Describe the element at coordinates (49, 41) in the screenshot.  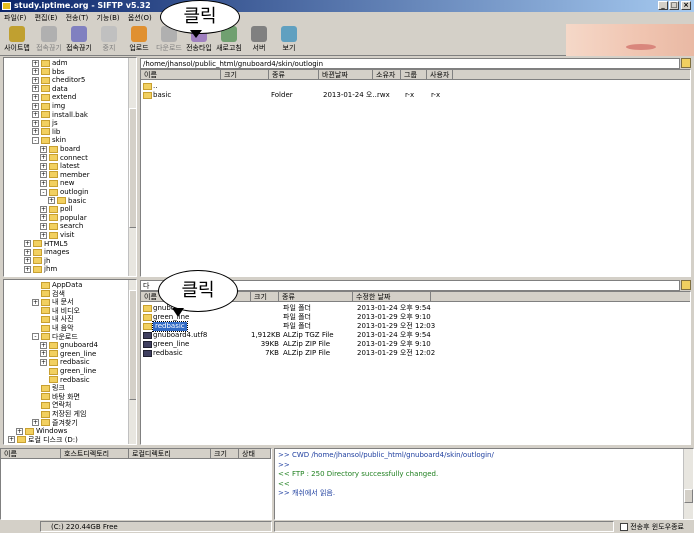
I see `toolbar-button-1: 접속끊기` at that location.